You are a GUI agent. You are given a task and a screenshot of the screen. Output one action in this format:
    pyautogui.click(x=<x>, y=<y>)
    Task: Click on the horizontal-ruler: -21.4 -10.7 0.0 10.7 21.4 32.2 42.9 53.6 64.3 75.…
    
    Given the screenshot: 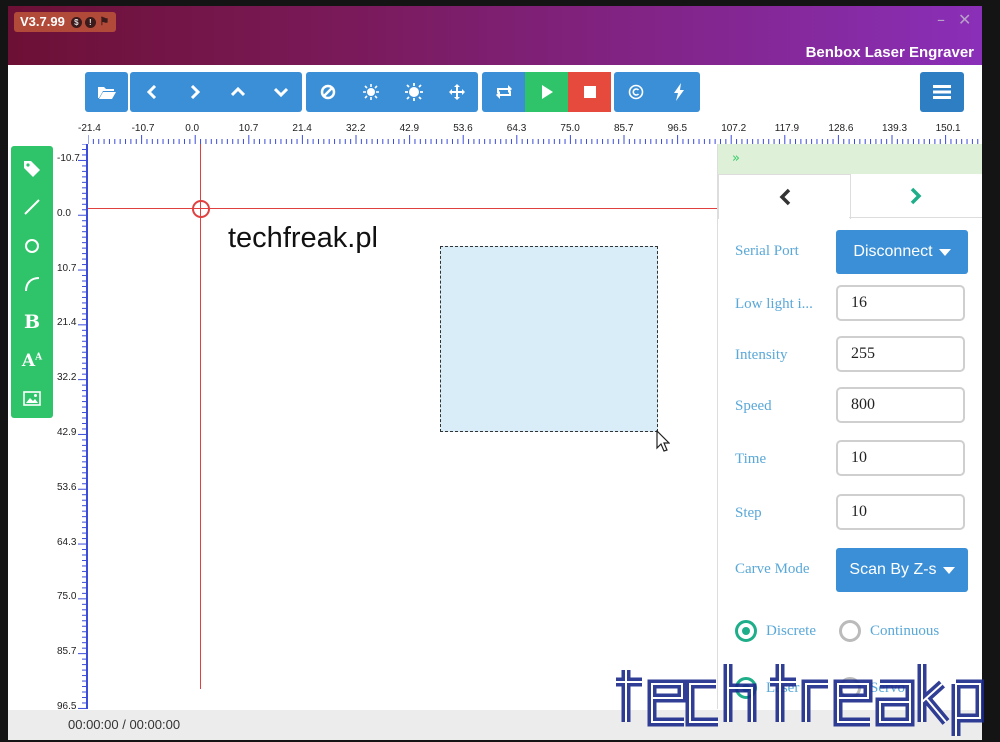 What is the action you would take?
    pyautogui.click(x=530, y=134)
    